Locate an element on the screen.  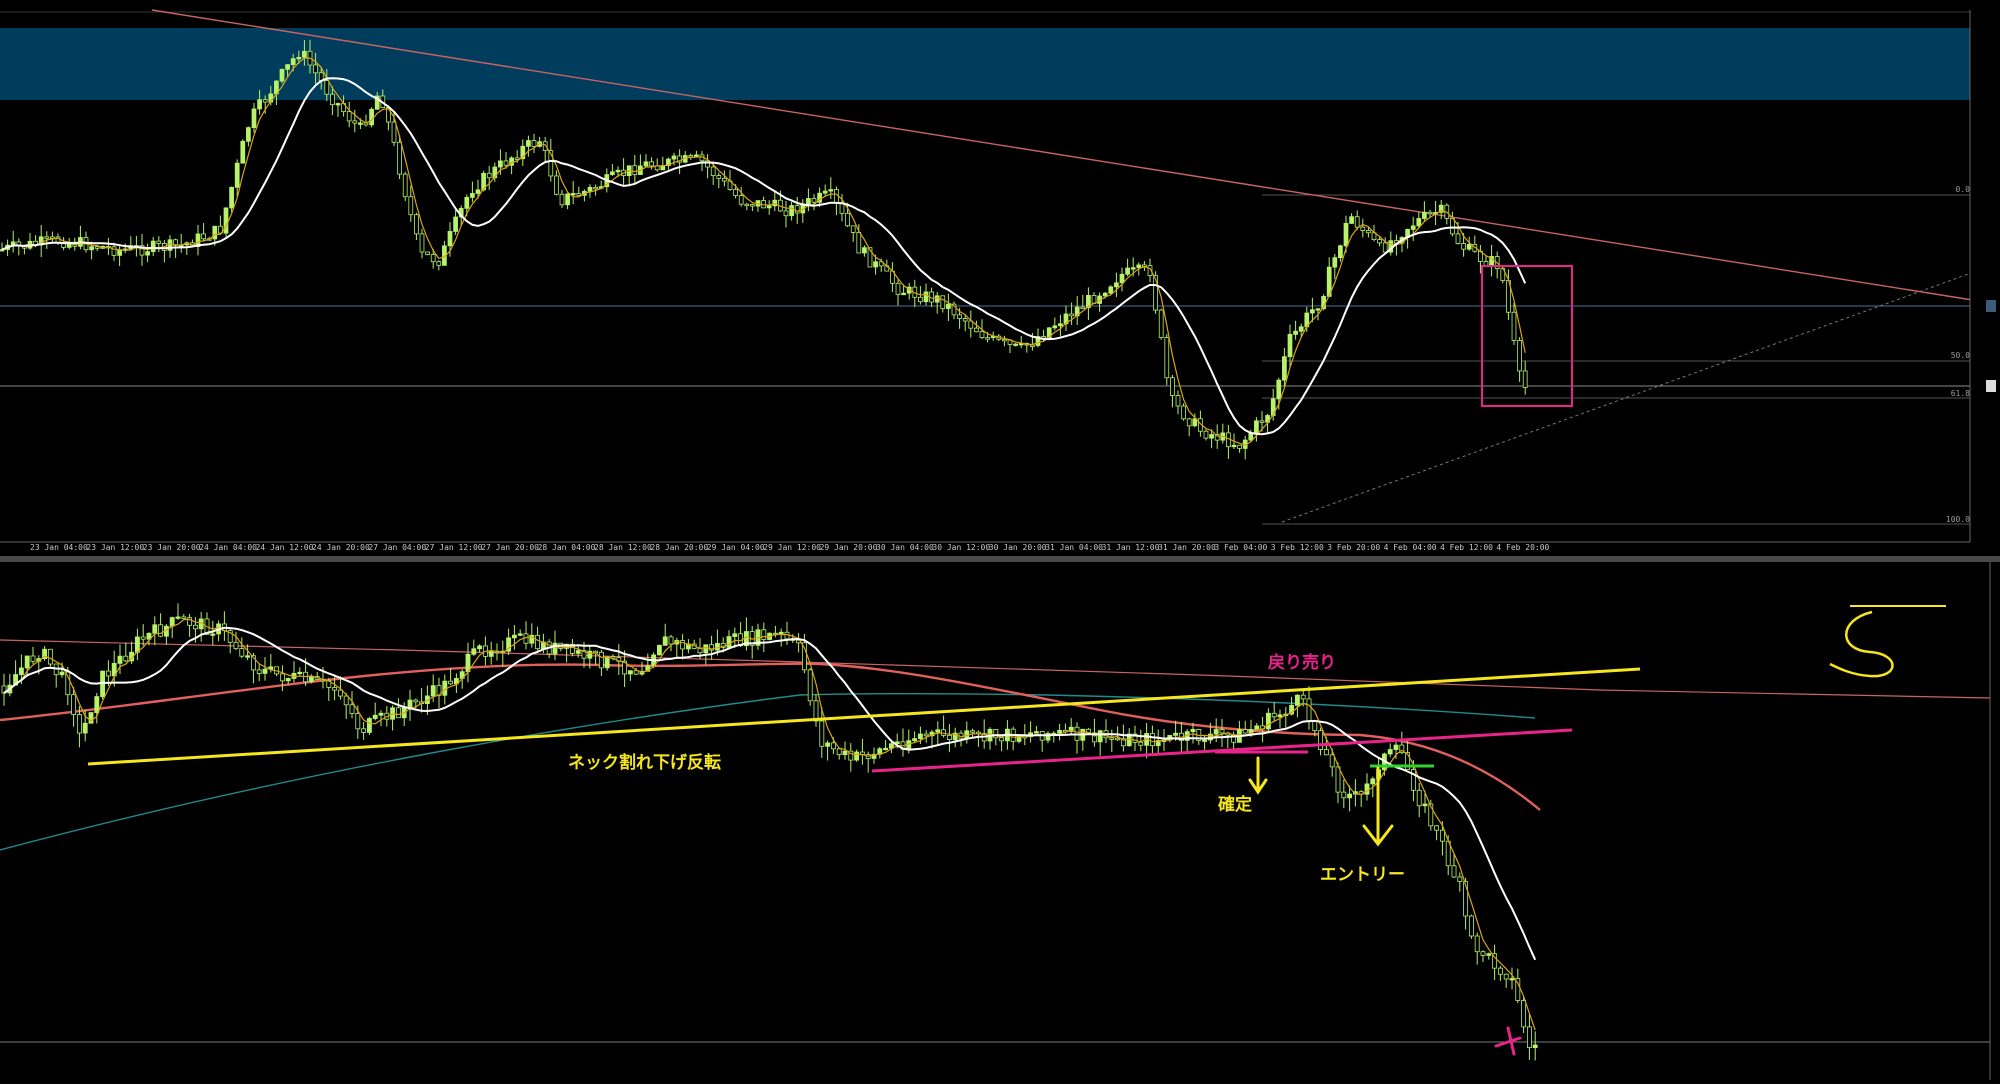
time-tick-label: 28 Jan 04:00 is located at coordinates (567, 547).